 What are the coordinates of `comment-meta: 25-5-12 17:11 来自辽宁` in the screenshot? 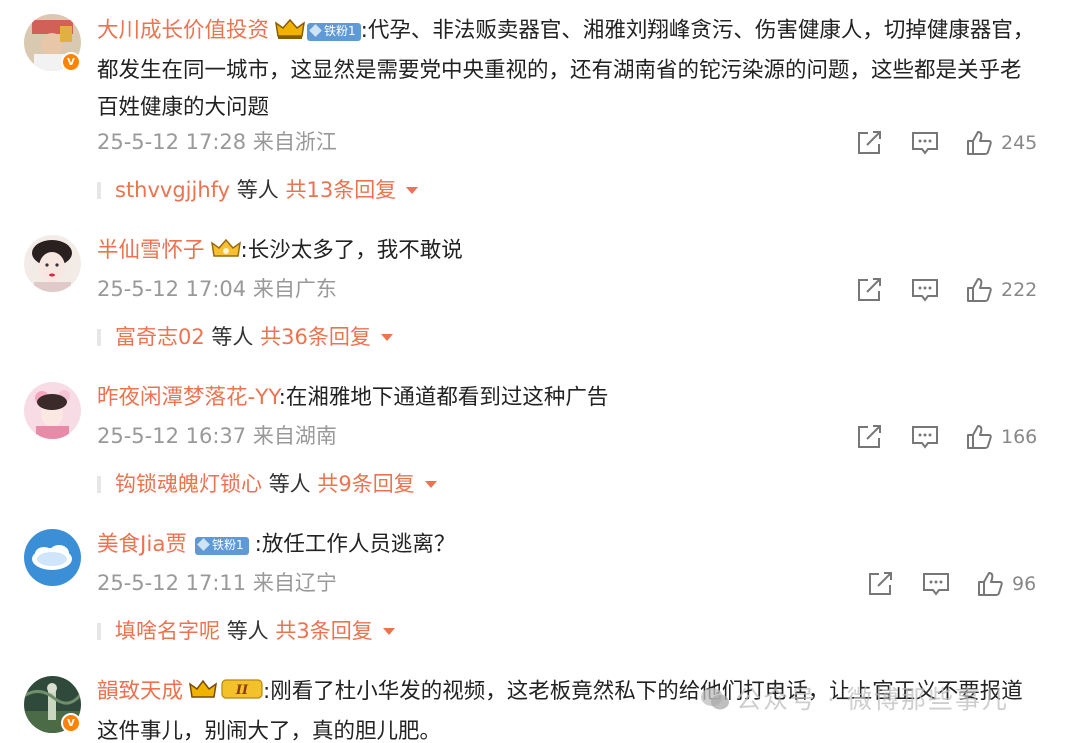 It's located at (217, 583).